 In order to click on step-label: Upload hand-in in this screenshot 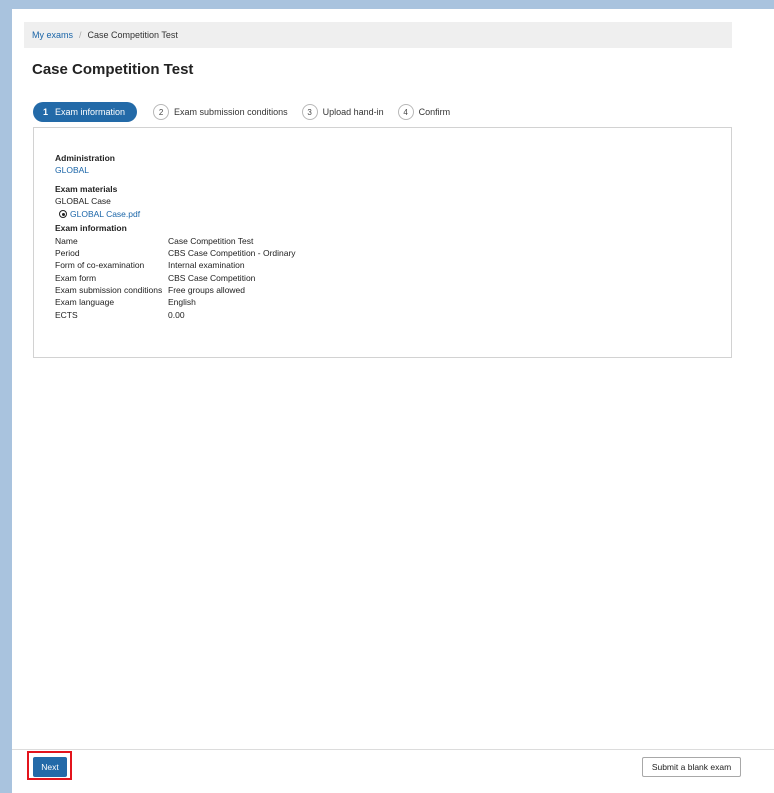, I will do `click(353, 112)`.